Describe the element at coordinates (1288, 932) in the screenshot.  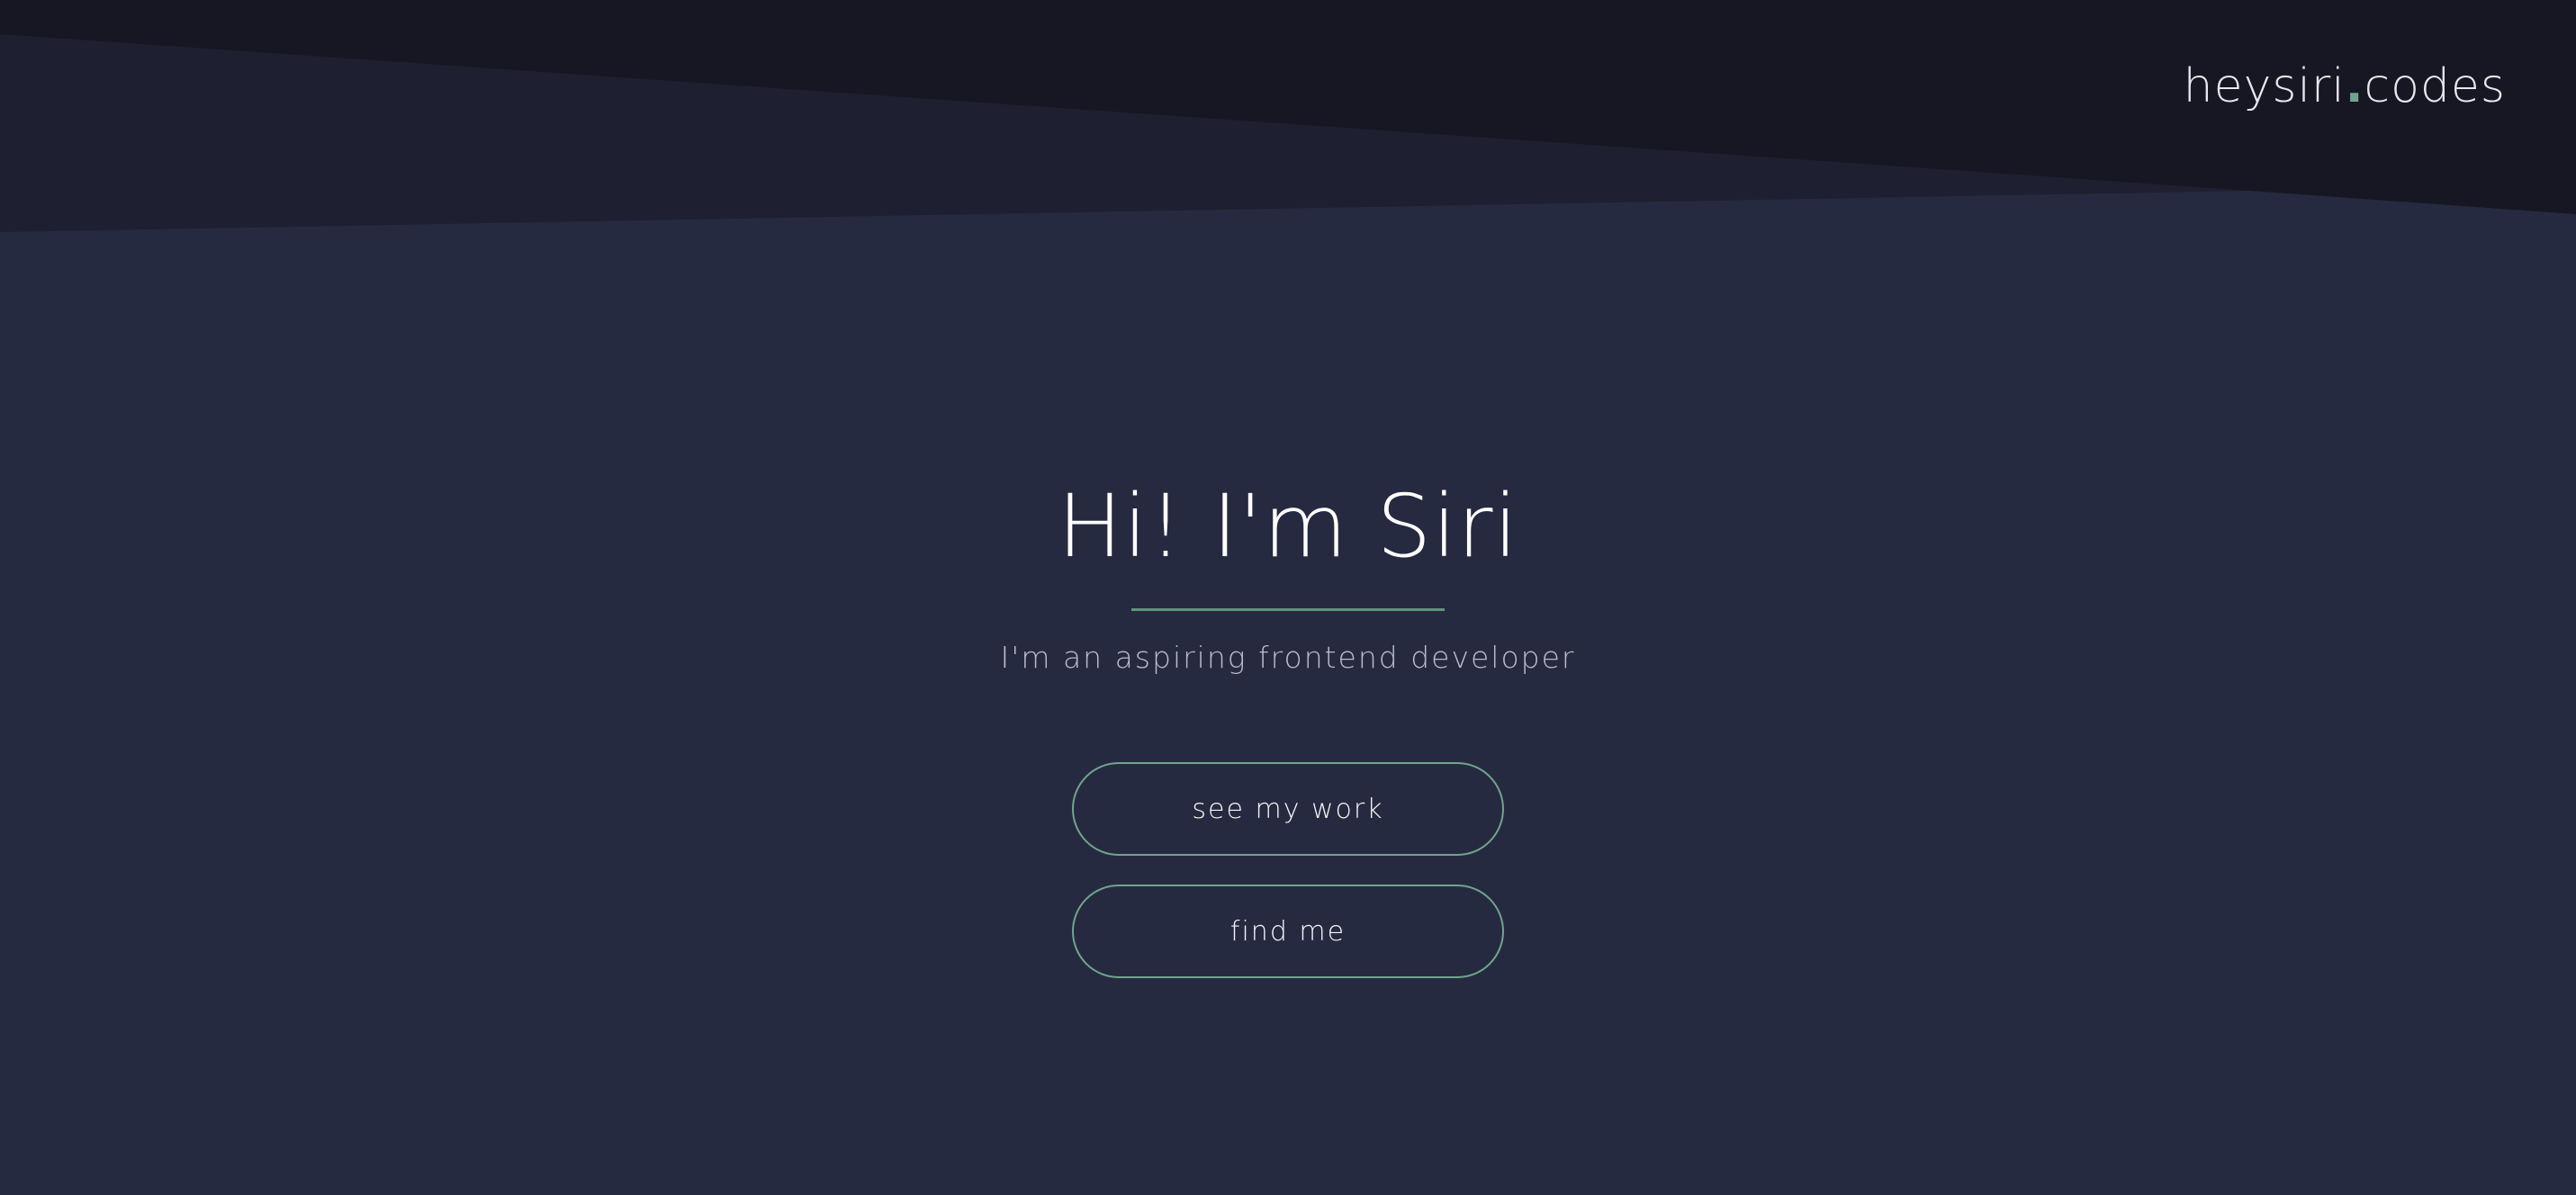
I see `find-me-button: find me` at that location.